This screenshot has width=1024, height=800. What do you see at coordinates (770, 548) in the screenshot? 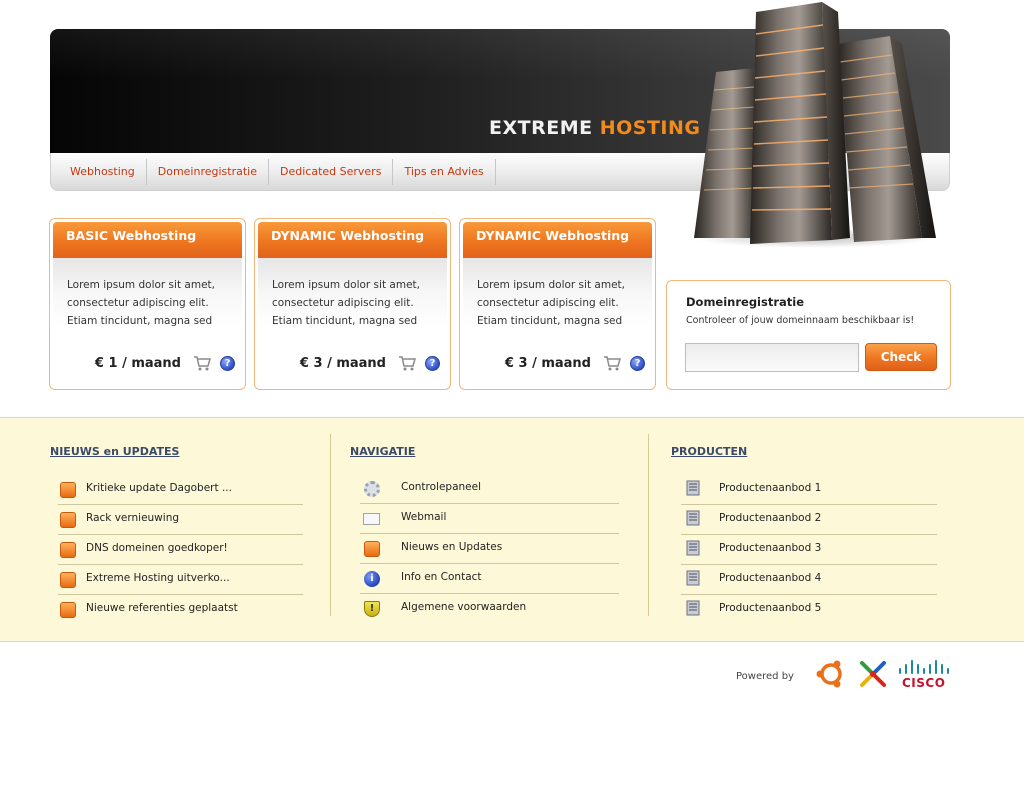
I see `product-item-label: Productenaanbod 3` at bounding box center [770, 548].